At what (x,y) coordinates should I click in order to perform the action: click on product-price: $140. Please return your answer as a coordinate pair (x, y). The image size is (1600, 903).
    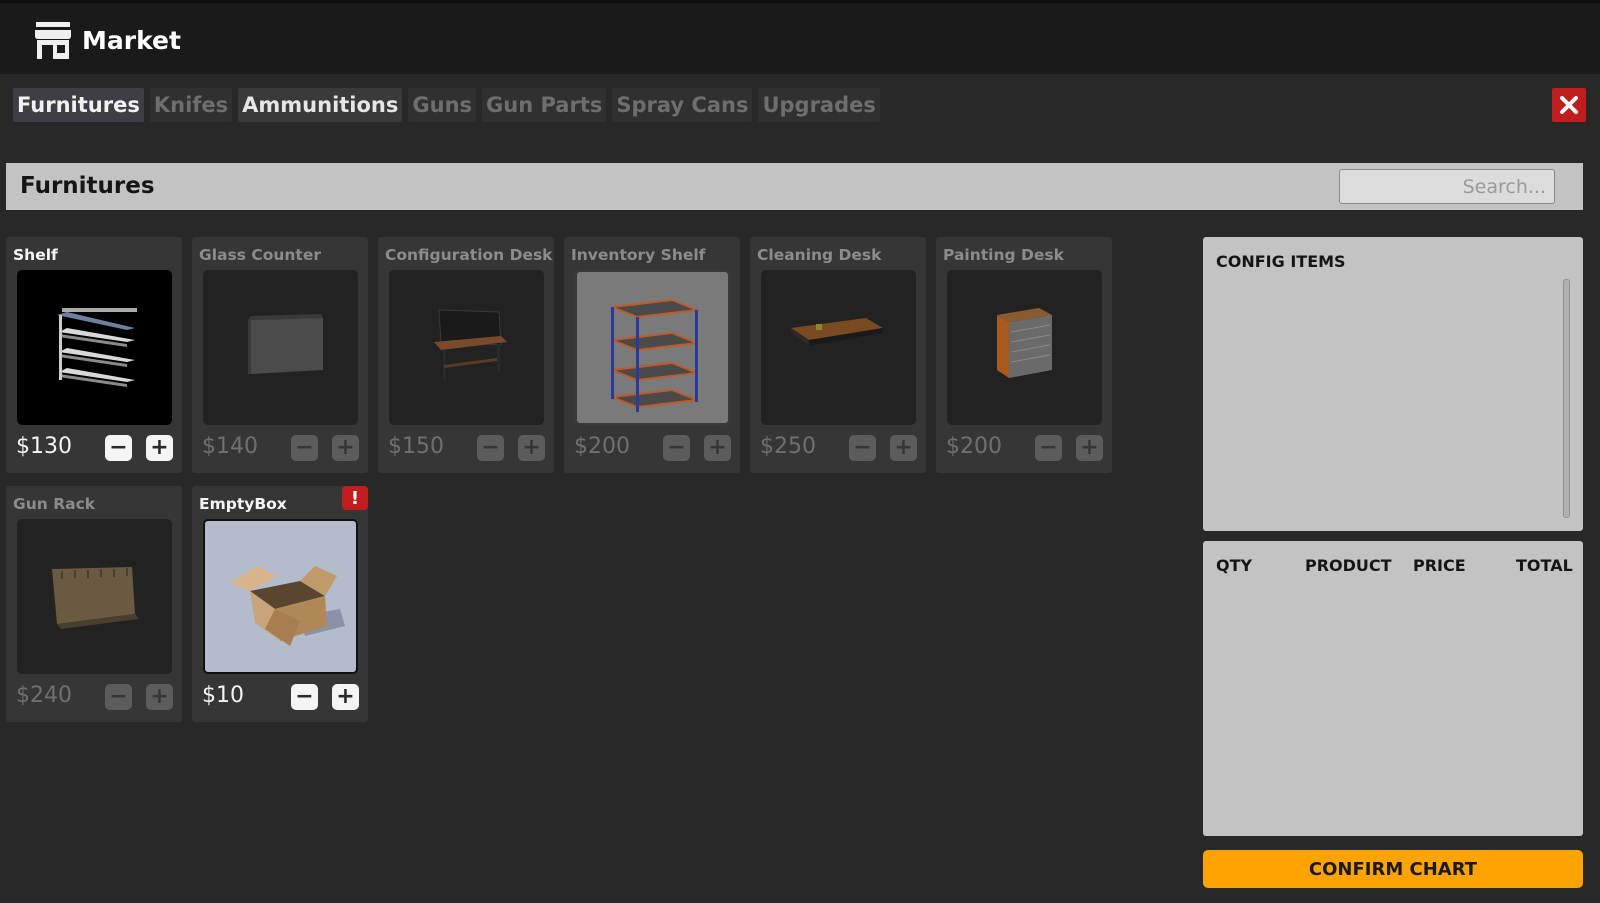
    Looking at the image, I should click on (230, 446).